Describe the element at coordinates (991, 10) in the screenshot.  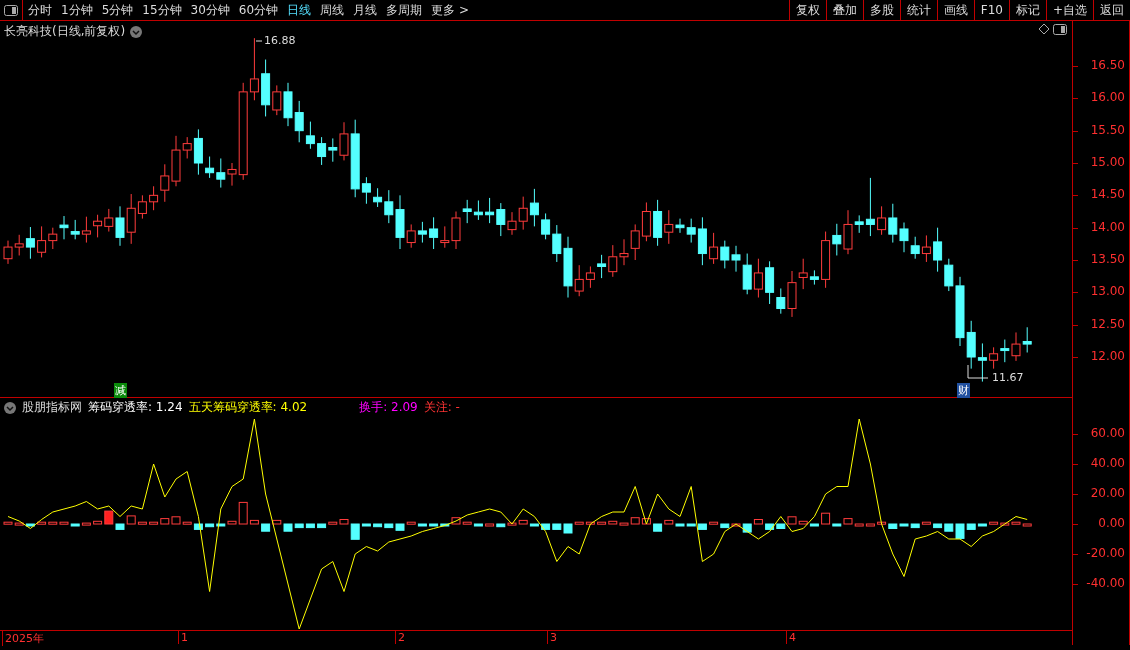
I see `toolbar-button: F10` at that location.